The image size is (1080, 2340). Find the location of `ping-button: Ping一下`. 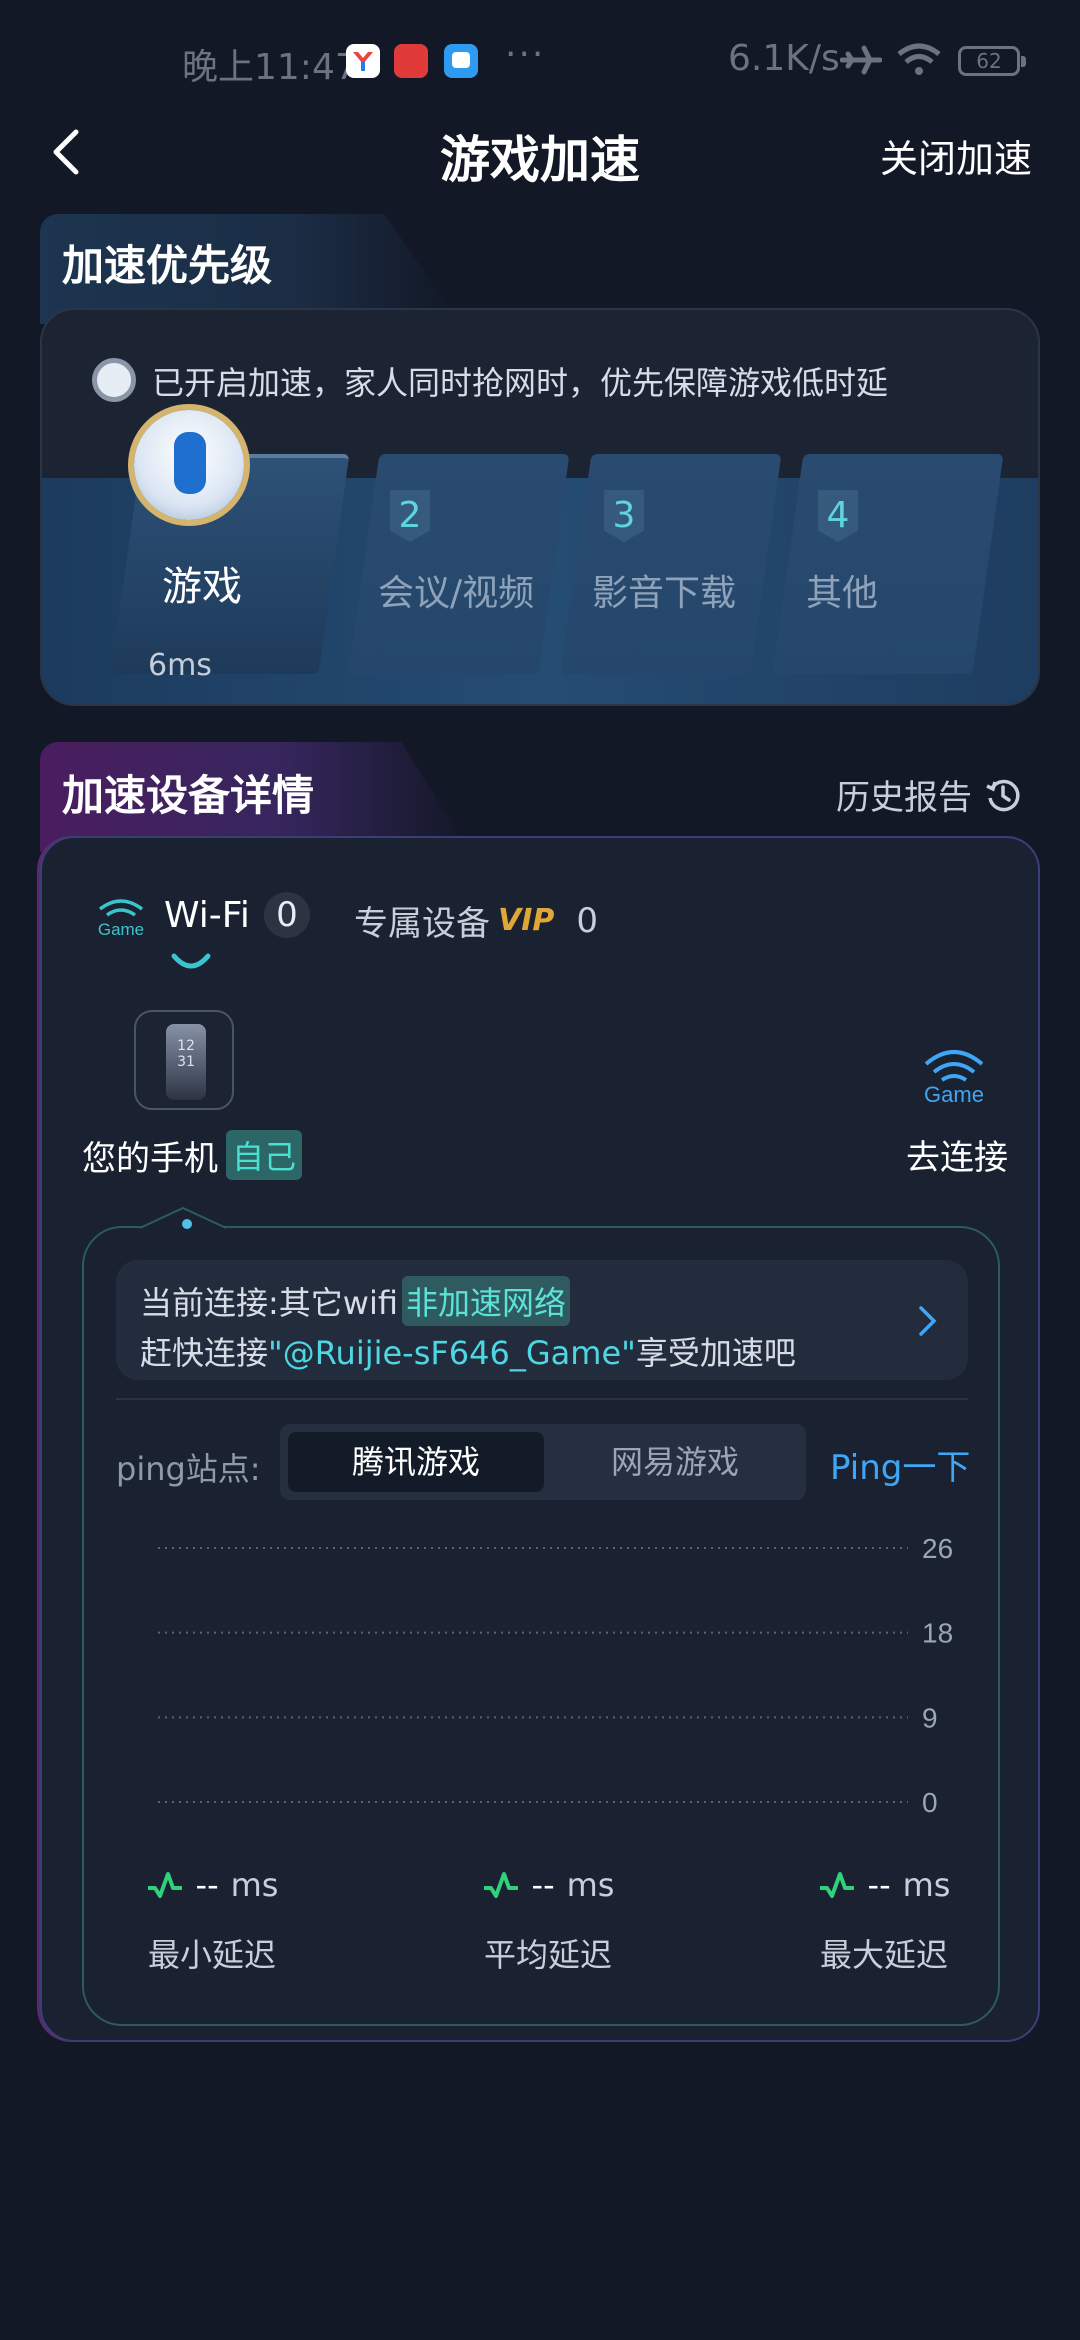

ping-button: Ping一下 is located at coordinates (900, 1464).